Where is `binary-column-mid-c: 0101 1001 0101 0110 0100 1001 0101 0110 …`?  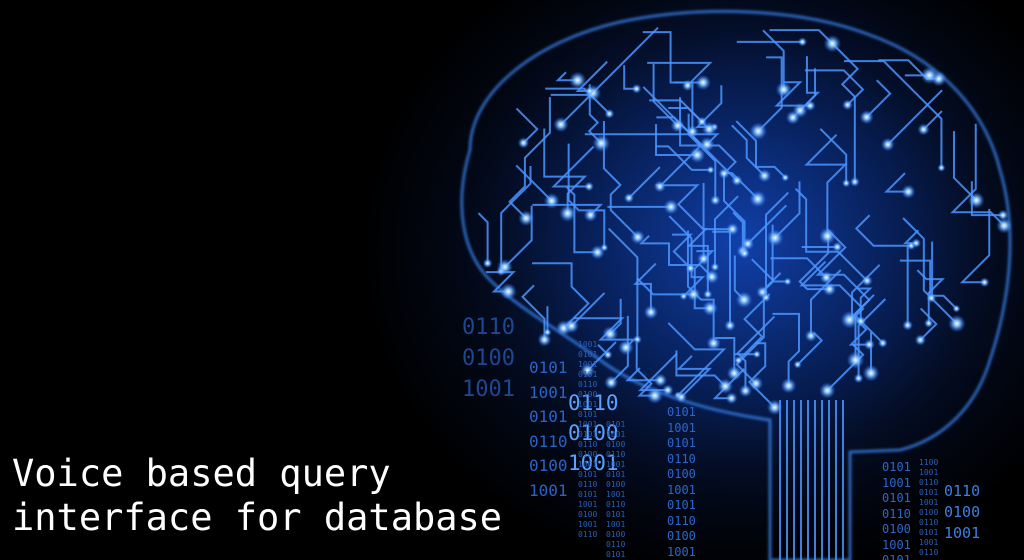
binary-column-mid-c: 0101 1001 0101 0110 0100 1001 0101 0110 … is located at coordinates (681, 482).